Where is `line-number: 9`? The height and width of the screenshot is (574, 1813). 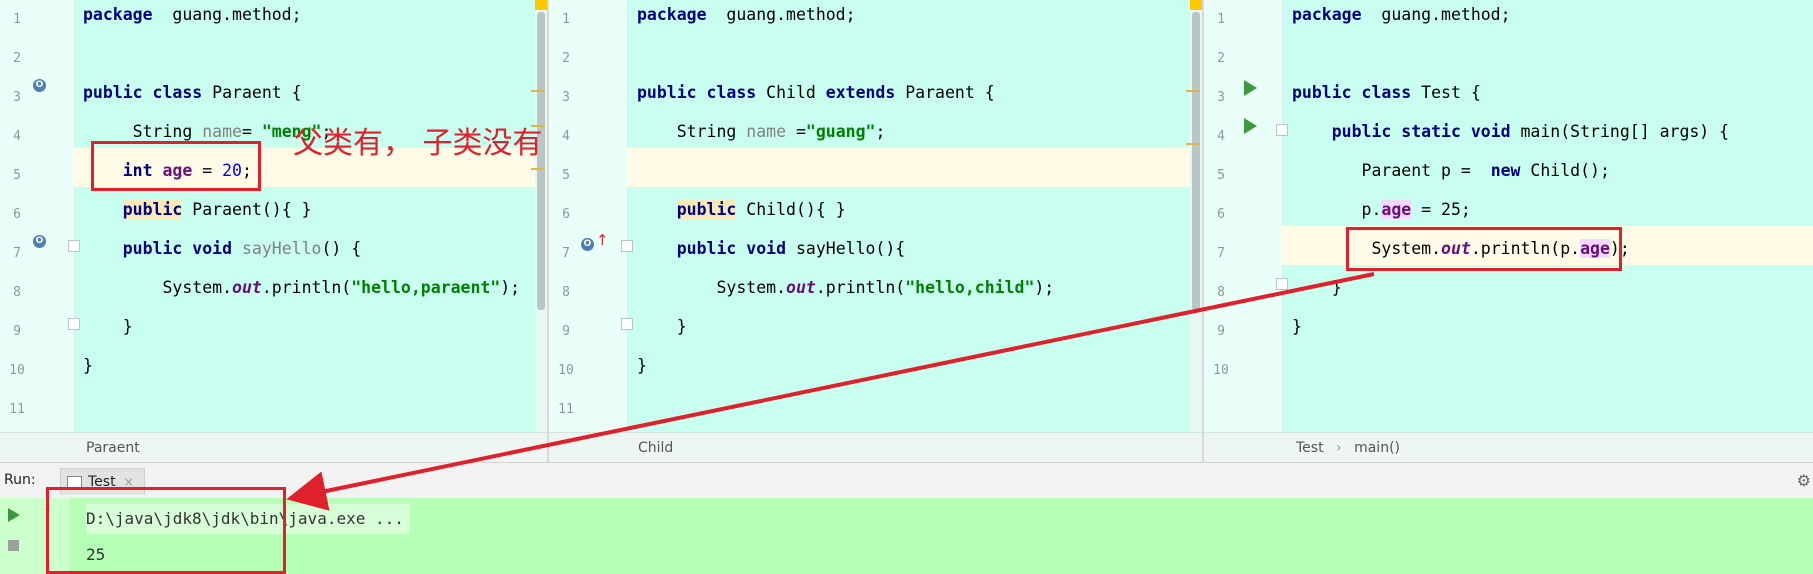 line-number: 9 is located at coordinates (566, 331).